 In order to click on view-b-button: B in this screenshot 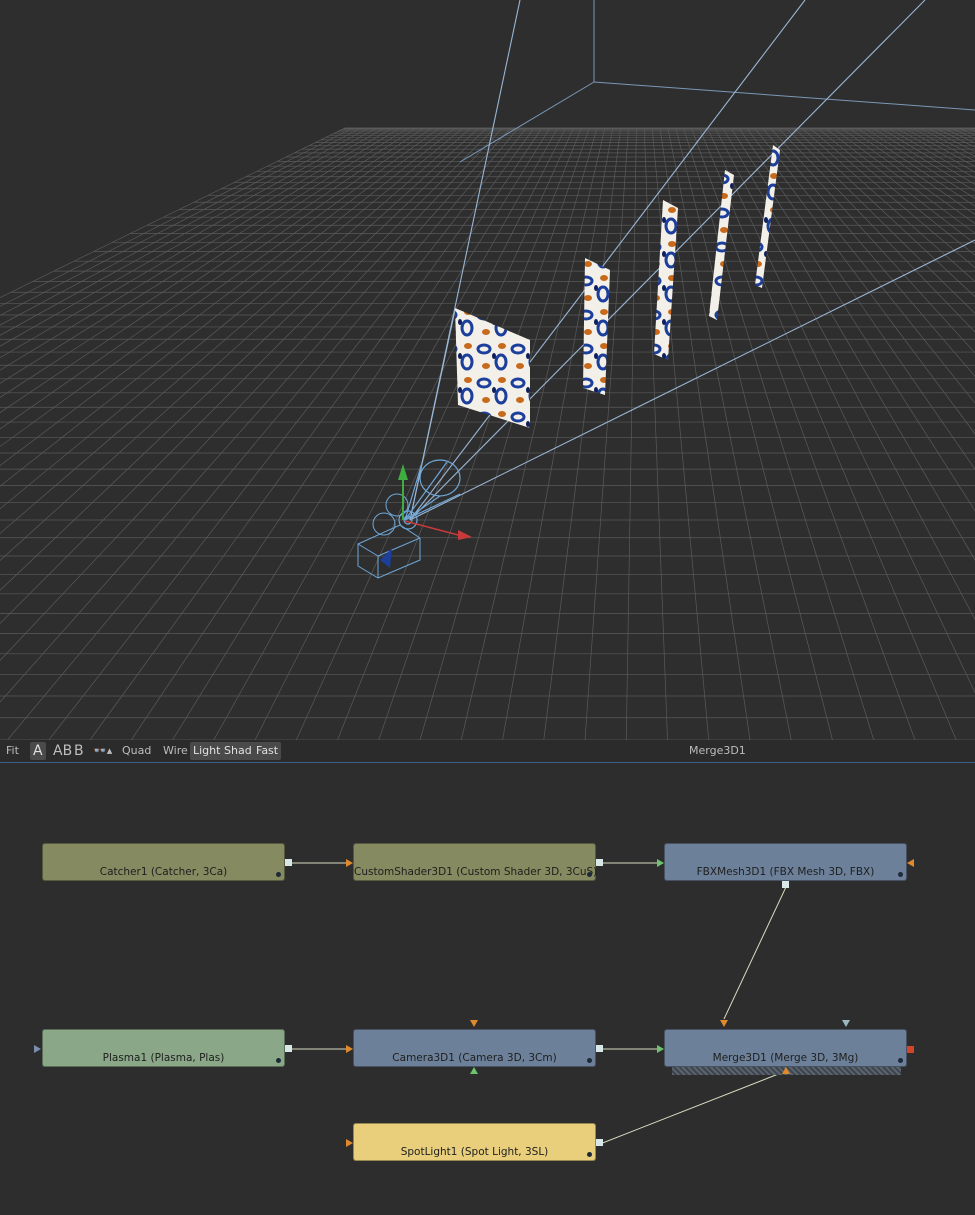, I will do `click(79, 751)`.